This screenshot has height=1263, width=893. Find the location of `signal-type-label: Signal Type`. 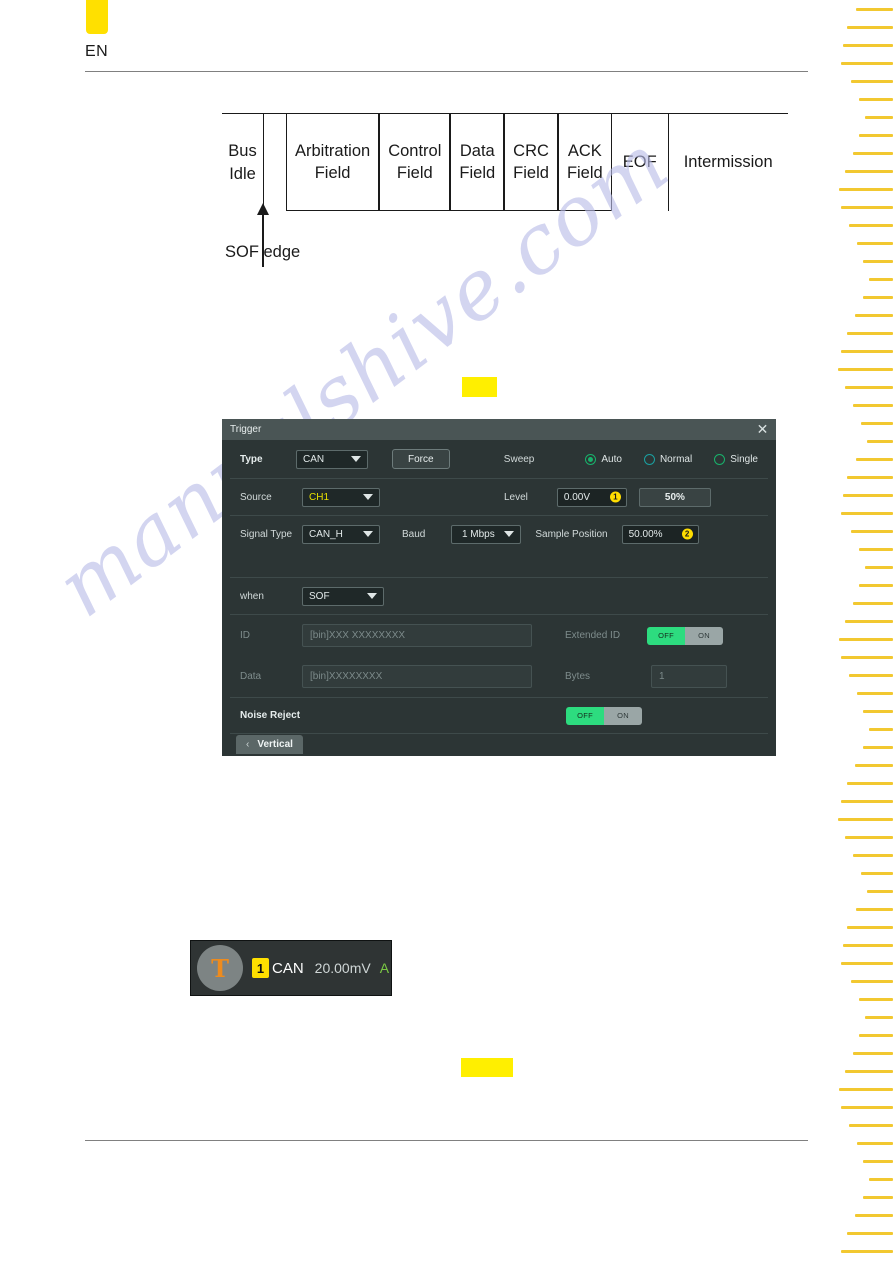

signal-type-label: Signal Type is located at coordinates (266, 534).